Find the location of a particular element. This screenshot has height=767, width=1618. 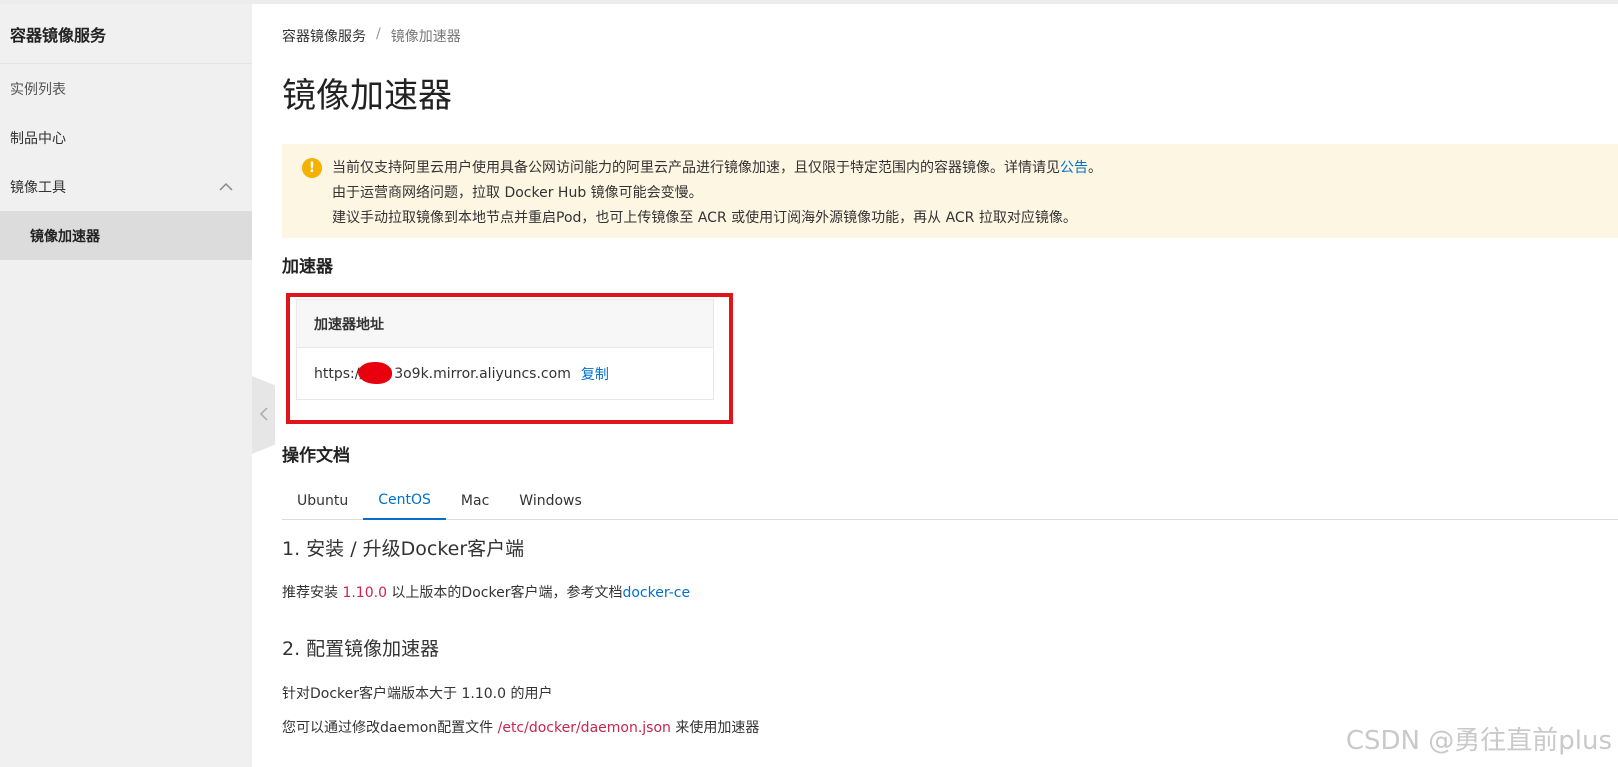

tab-centos: CentOS is located at coordinates (404, 501).